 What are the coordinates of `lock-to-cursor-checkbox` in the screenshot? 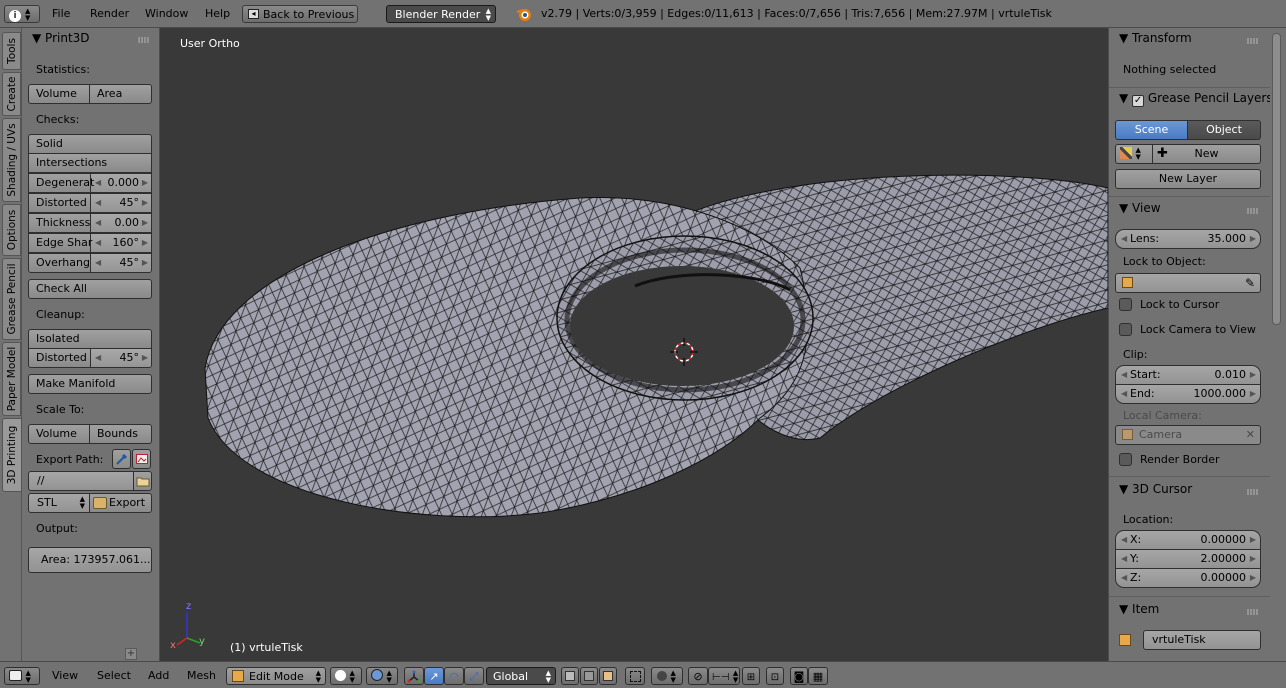 It's located at (1125, 304).